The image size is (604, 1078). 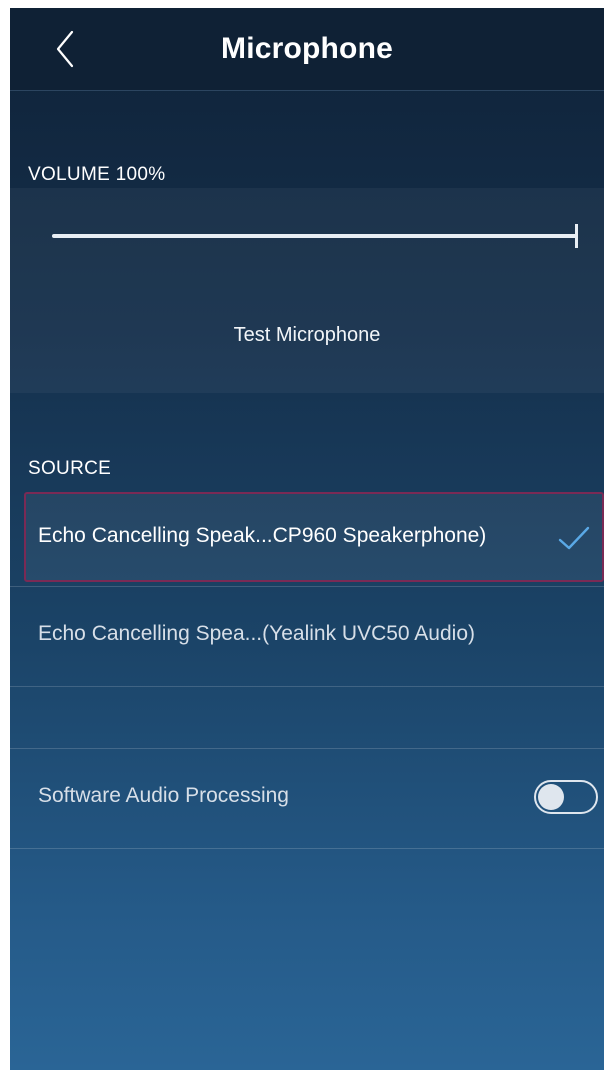 What do you see at coordinates (566, 797) in the screenshot?
I see `software-audio-processing-toggle` at bounding box center [566, 797].